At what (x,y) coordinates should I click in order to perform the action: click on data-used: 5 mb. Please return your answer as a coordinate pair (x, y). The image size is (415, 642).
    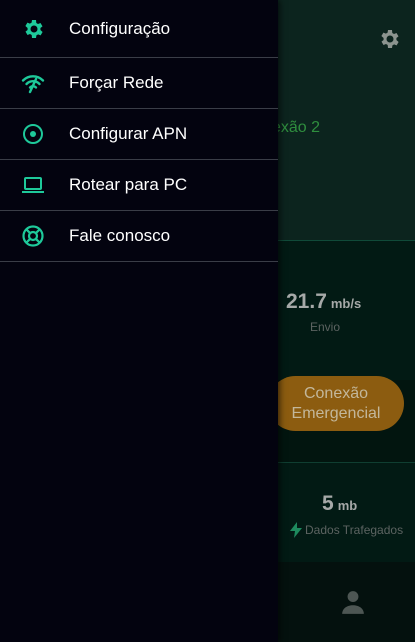
    Looking at the image, I should click on (339, 504).